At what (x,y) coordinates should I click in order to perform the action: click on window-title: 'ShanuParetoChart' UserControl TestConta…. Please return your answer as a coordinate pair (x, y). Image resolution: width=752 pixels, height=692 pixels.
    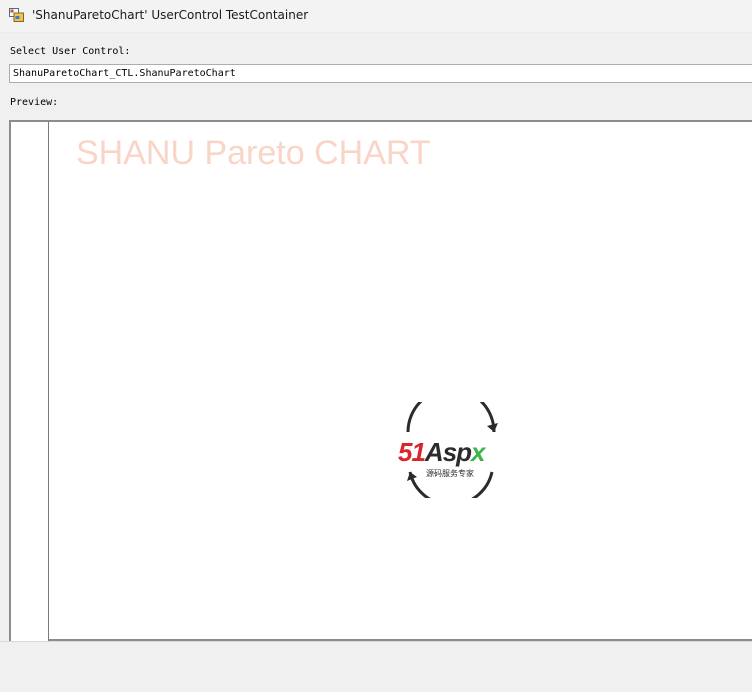
    Looking at the image, I should click on (170, 15).